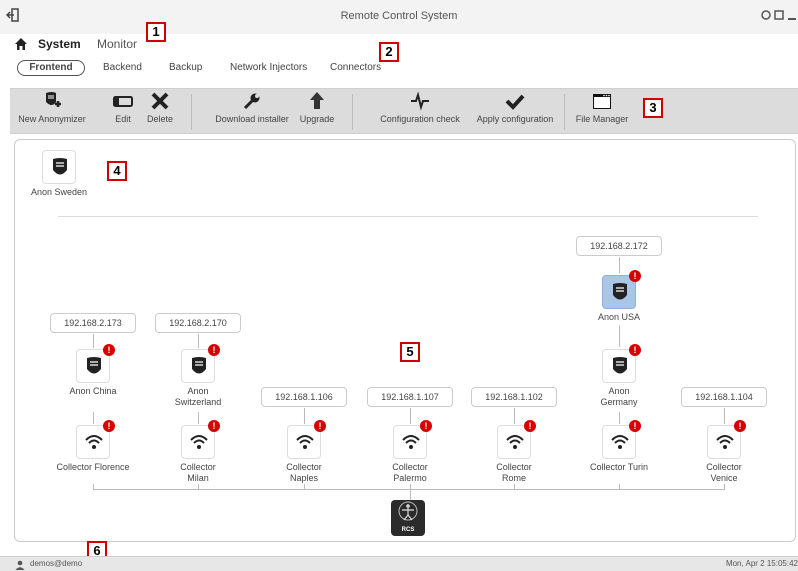  I want to click on tab-network-injectors: Network Injectors, so click(268, 67).